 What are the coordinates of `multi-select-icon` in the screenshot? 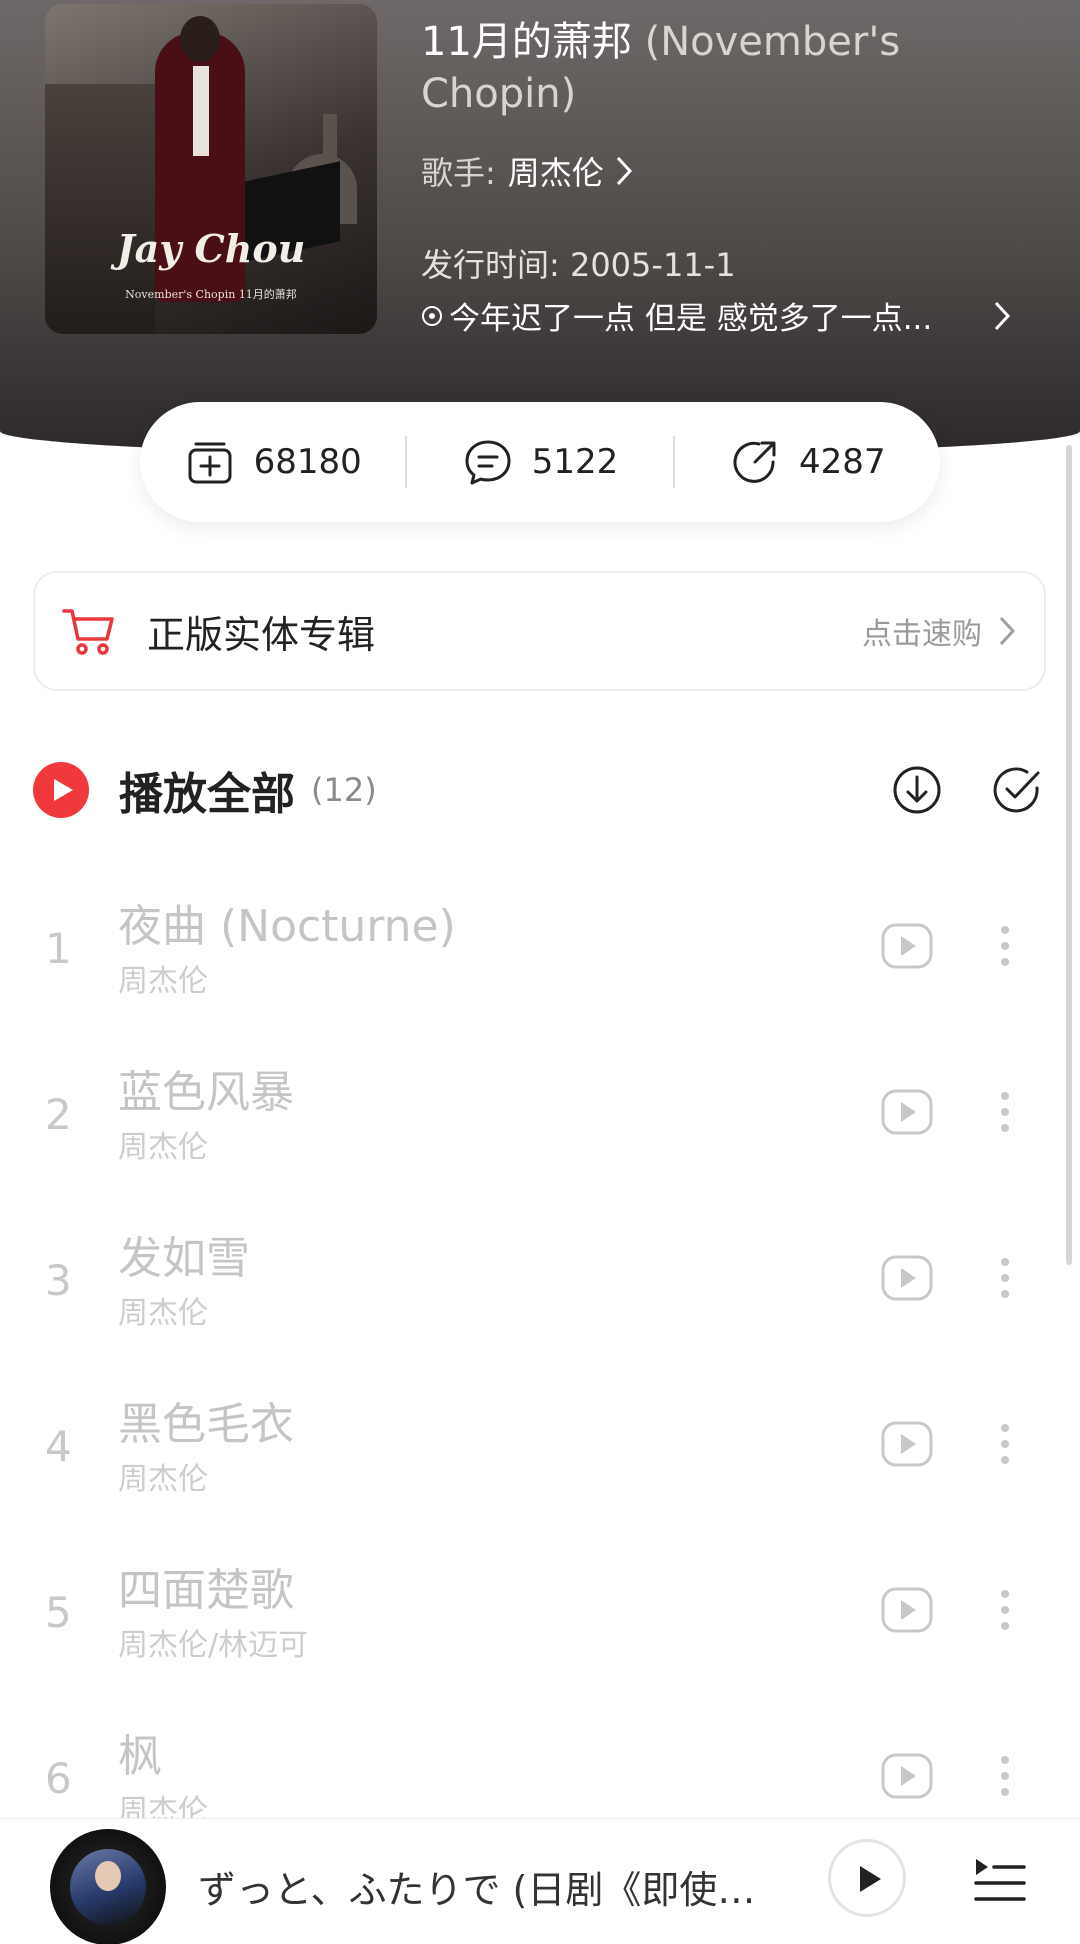 It's located at (1017, 790).